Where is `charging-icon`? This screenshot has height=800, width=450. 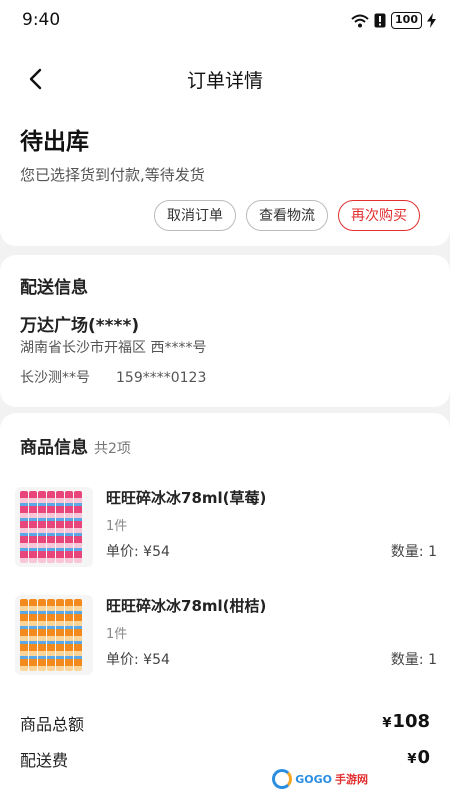
charging-icon is located at coordinates (431, 20).